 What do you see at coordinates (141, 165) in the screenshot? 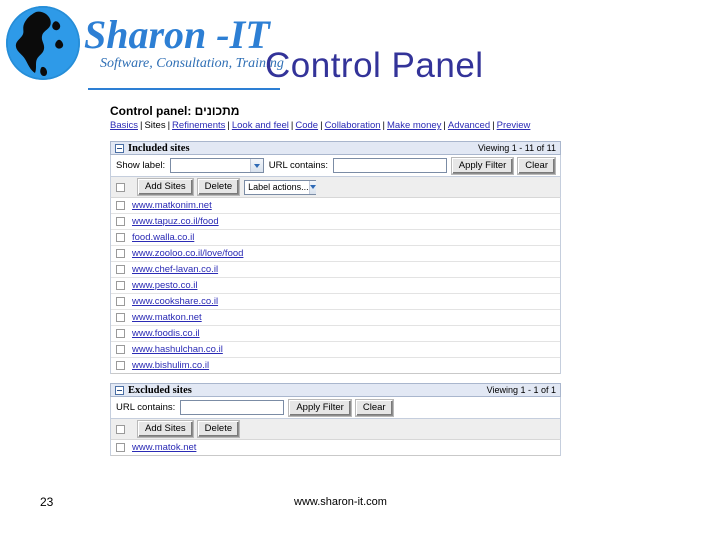
I see `show-label-label: Show label:` at bounding box center [141, 165].